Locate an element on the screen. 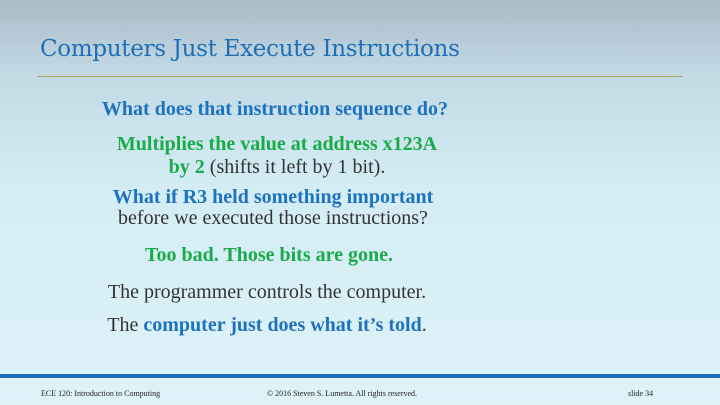 This screenshot has width=720, height=405. question-1: What does that instruction sequence do? is located at coordinates (275, 109).